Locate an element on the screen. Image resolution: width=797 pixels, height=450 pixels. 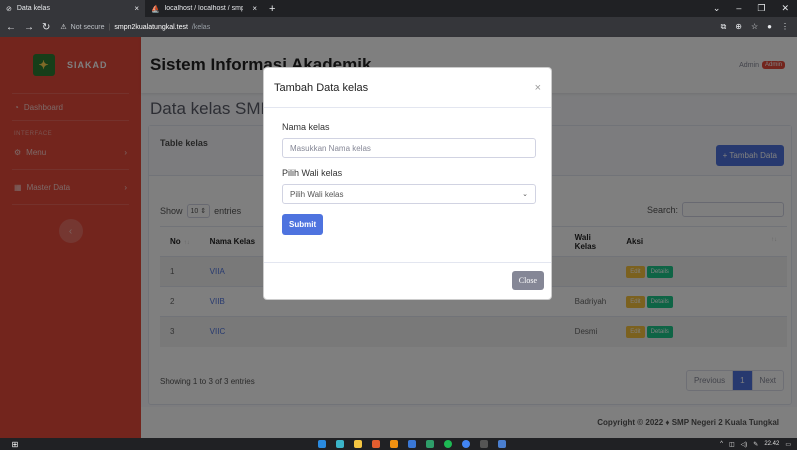
restore-icon: ❐ is located at coordinates (761, 8).